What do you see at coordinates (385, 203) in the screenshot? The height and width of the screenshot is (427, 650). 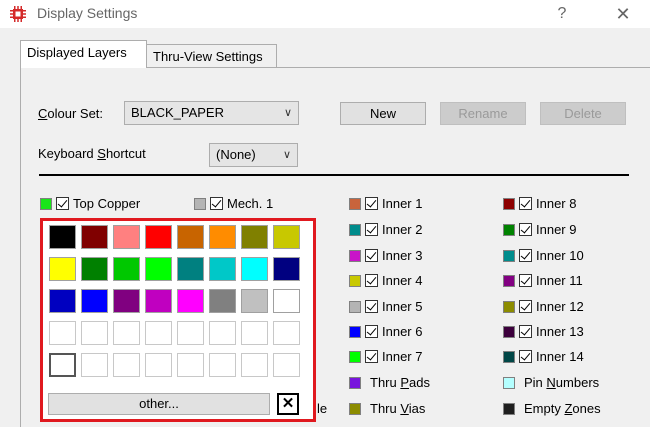 I see `layer-inner-1: Inner 1` at bounding box center [385, 203].